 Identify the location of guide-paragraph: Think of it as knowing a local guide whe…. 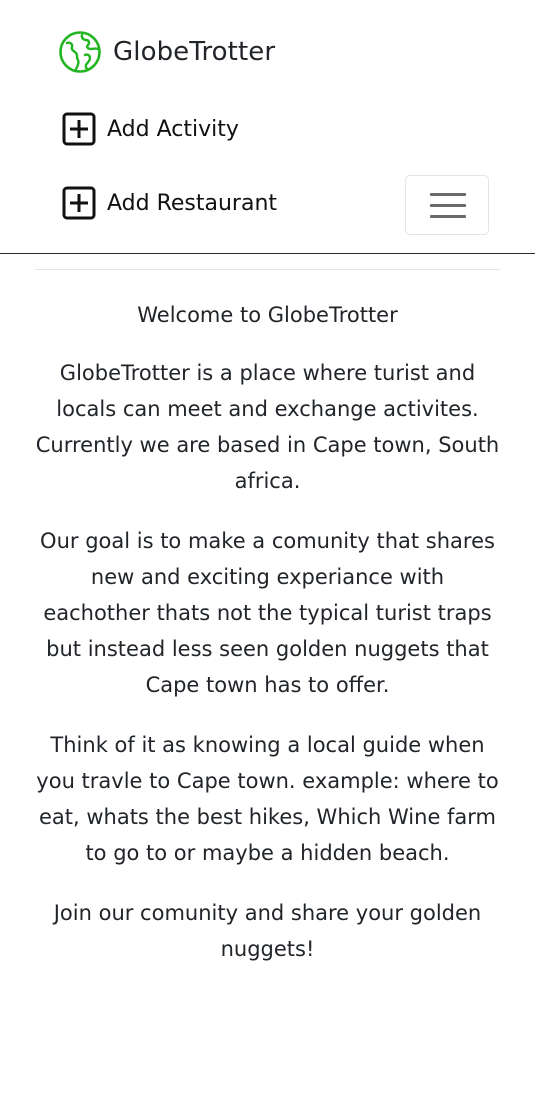
(267, 799).